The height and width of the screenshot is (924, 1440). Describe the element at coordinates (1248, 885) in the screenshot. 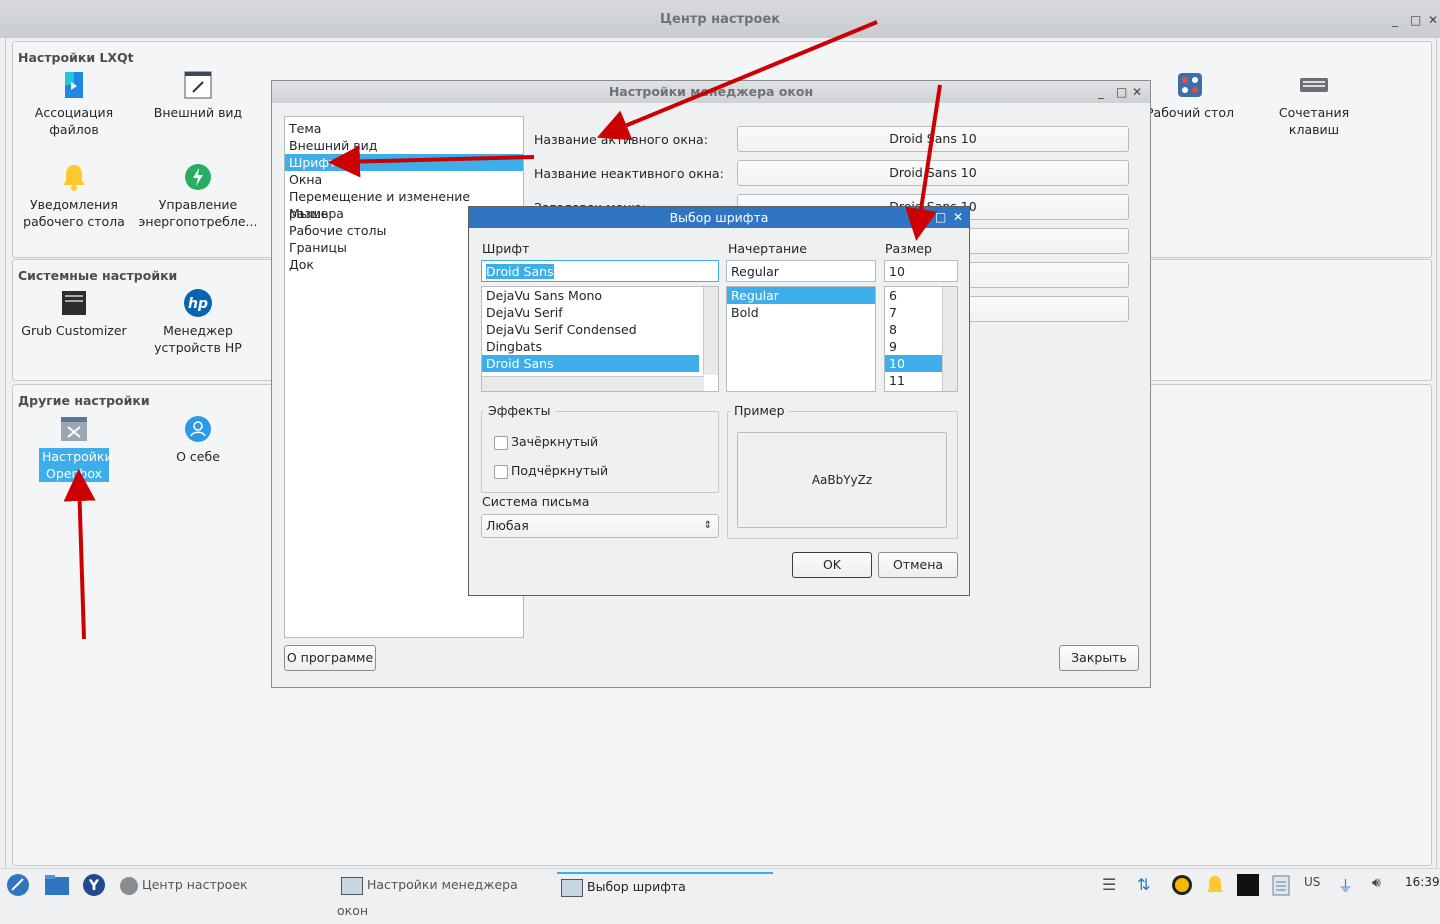

I see `terminal-icon` at that location.